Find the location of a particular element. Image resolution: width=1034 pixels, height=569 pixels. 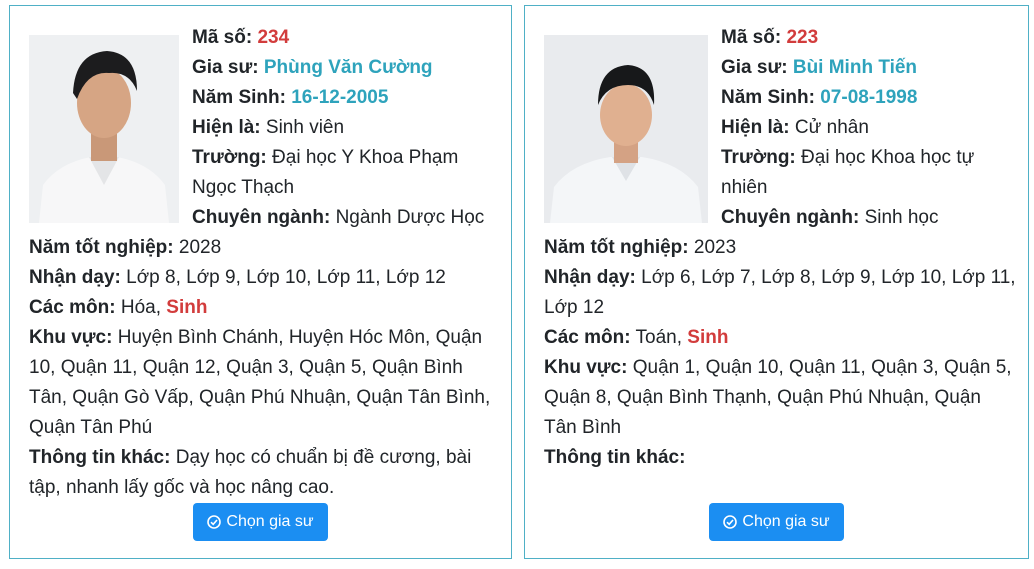

area-value-cont: Quận Tân Phú is located at coordinates (91, 427).